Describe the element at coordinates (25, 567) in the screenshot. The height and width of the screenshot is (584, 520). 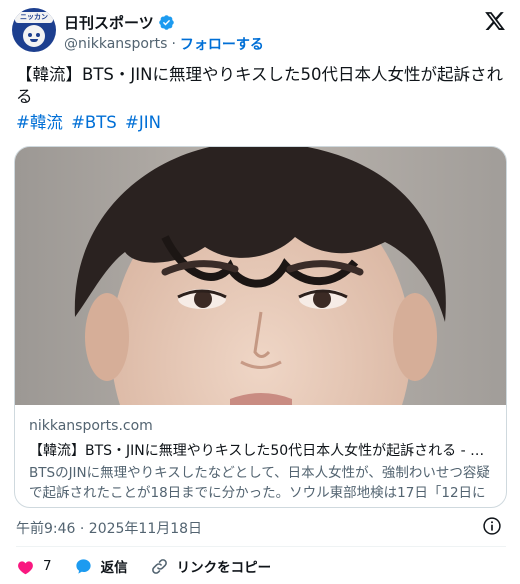
I see `heart-icon` at that location.